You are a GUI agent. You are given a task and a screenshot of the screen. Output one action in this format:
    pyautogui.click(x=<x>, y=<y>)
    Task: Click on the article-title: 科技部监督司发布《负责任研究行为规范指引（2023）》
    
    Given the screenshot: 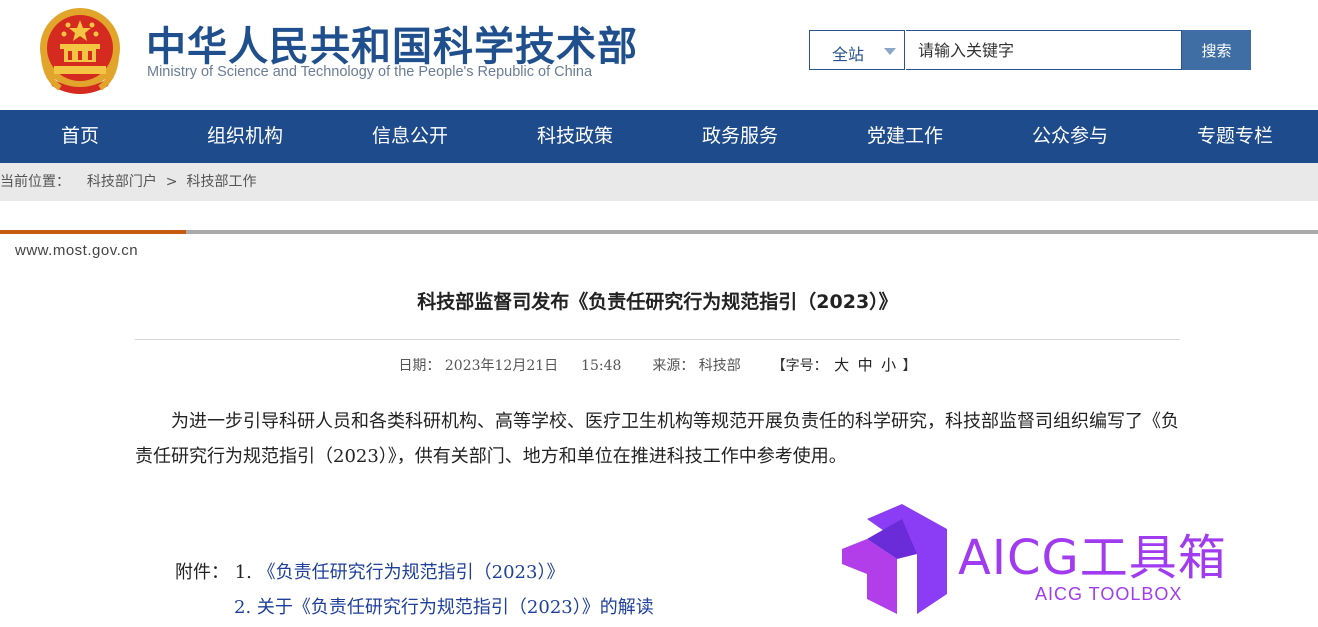 What is the action you would take?
    pyautogui.click(x=657, y=302)
    